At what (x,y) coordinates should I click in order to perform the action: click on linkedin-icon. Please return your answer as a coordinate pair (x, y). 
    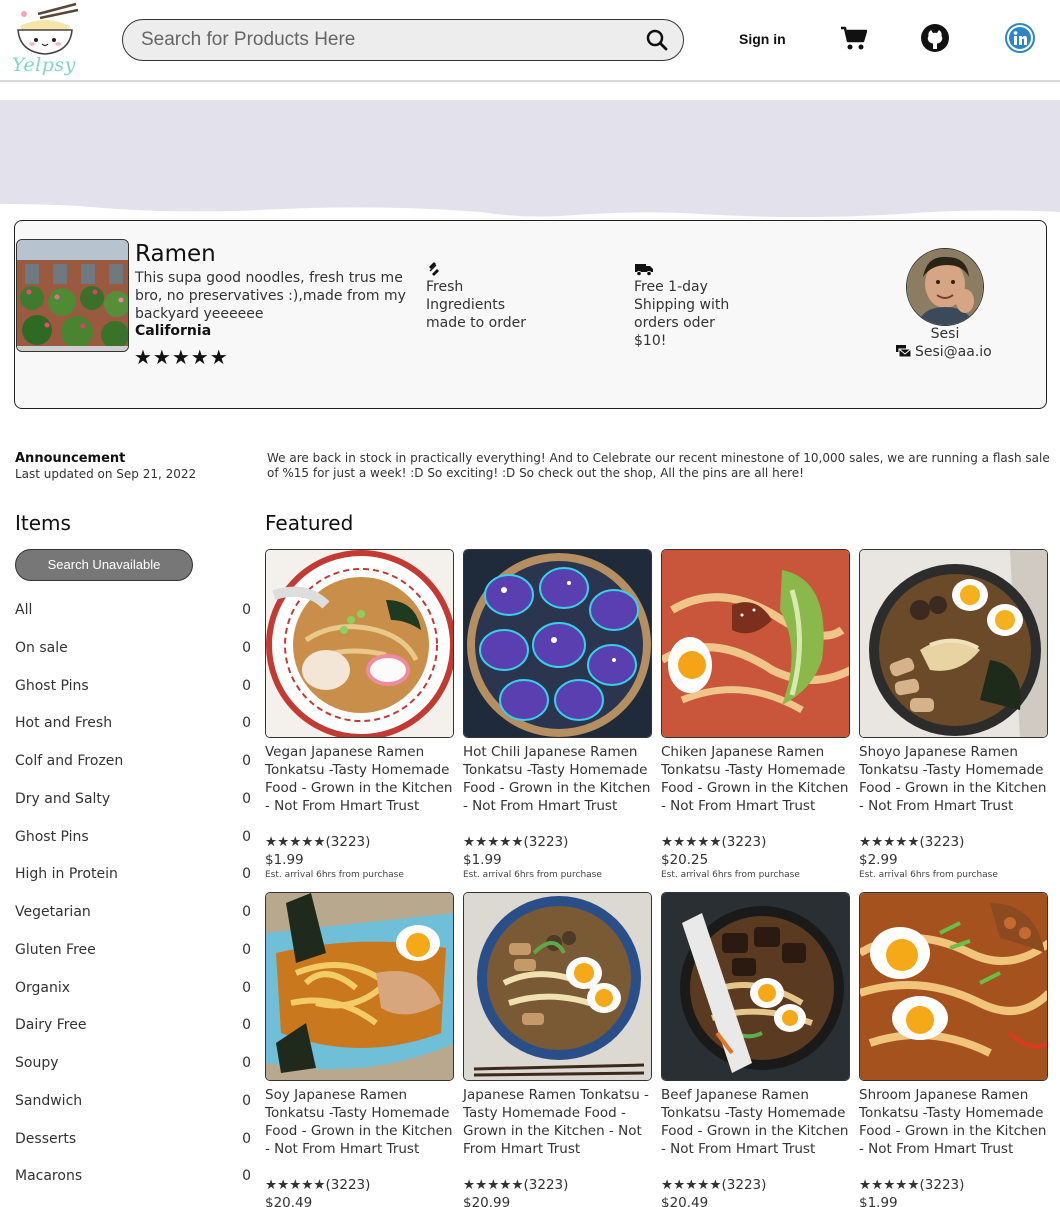
    Looking at the image, I should click on (1020, 38).